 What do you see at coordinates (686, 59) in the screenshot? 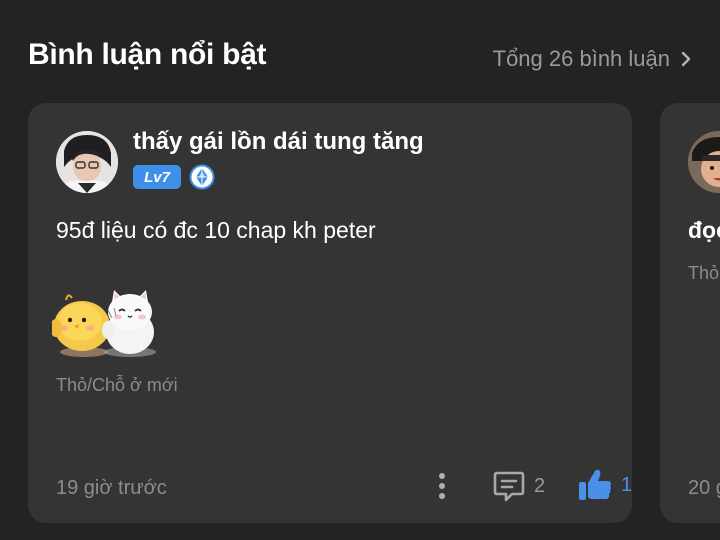
I see `chevron-right-icon` at bounding box center [686, 59].